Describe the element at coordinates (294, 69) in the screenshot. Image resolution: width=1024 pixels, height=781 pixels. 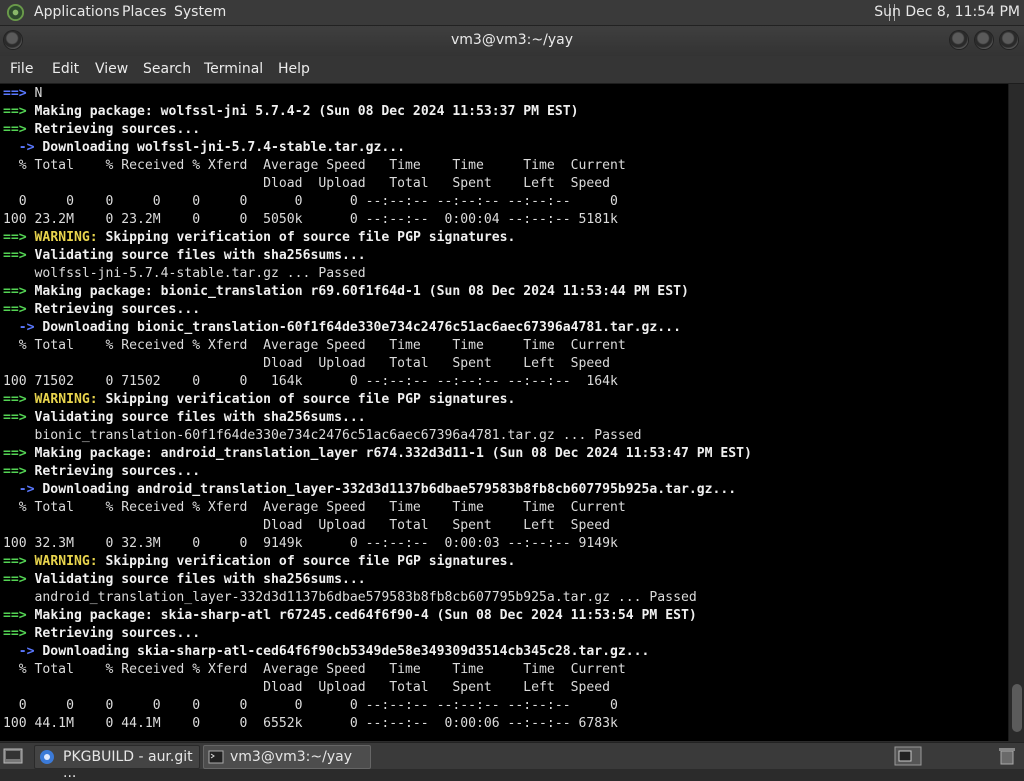
I see `menu-help: Help` at that location.